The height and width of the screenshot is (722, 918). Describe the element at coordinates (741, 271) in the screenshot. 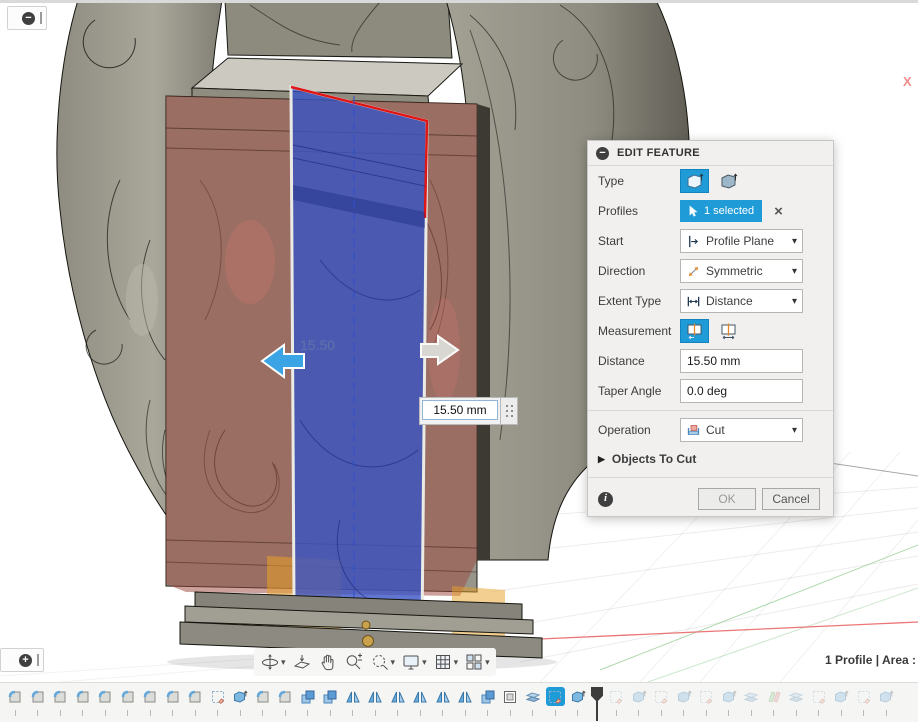

I see `direction-dropdown: Symmetric ▾` at that location.